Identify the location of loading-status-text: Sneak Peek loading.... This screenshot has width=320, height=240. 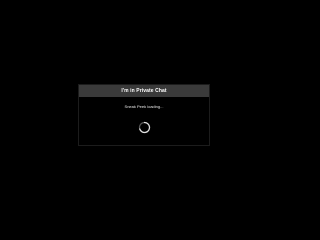
(144, 106).